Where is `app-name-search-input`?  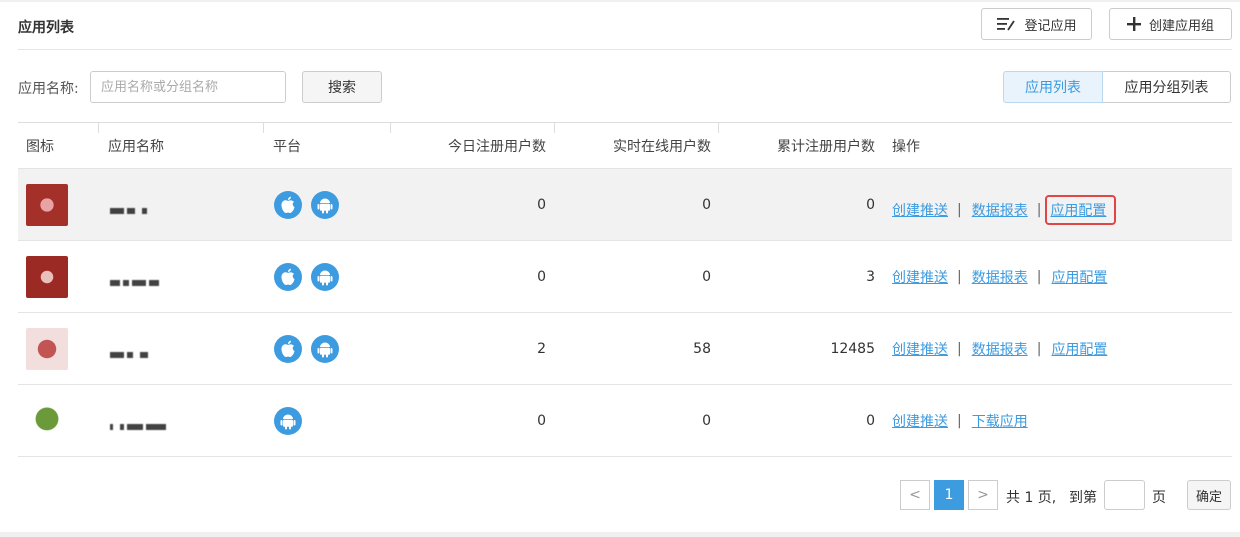
app-name-search-input is located at coordinates (188, 87).